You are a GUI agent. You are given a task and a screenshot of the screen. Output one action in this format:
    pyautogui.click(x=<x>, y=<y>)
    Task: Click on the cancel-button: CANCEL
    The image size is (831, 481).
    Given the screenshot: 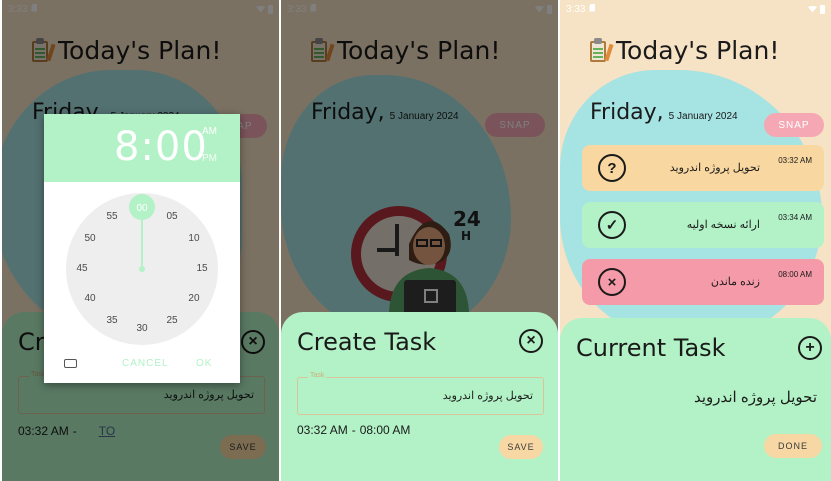 What is the action you would take?
    pyautogui.click(x=145, y=363)
    